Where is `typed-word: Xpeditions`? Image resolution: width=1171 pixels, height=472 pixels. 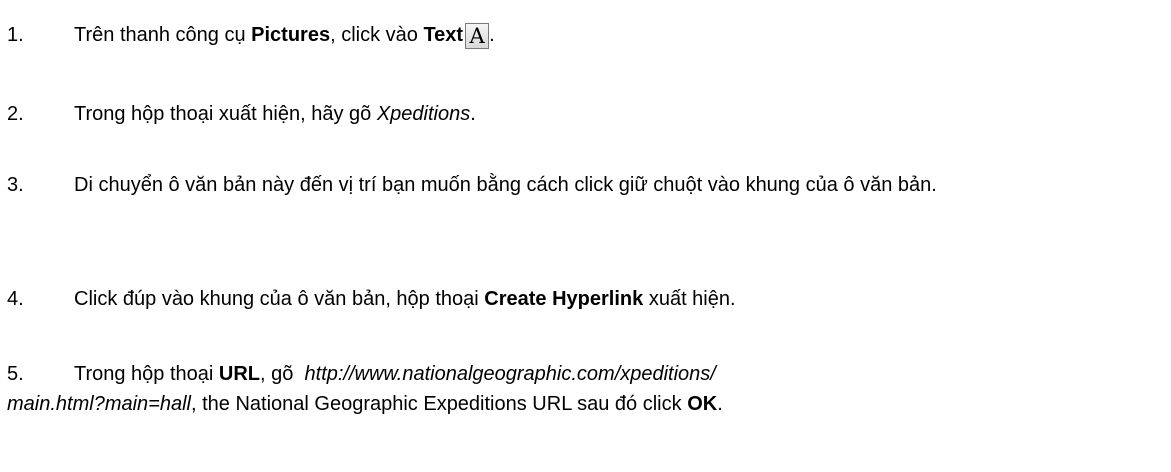 typed-word: Xpeditions is located at coordinates (423, 114).